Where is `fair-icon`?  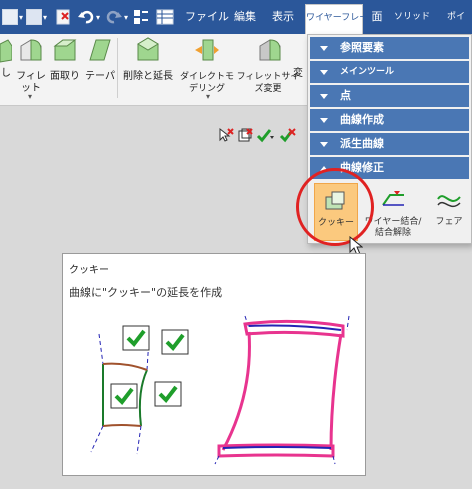
fair-icon is located at coordinates (449, 201).